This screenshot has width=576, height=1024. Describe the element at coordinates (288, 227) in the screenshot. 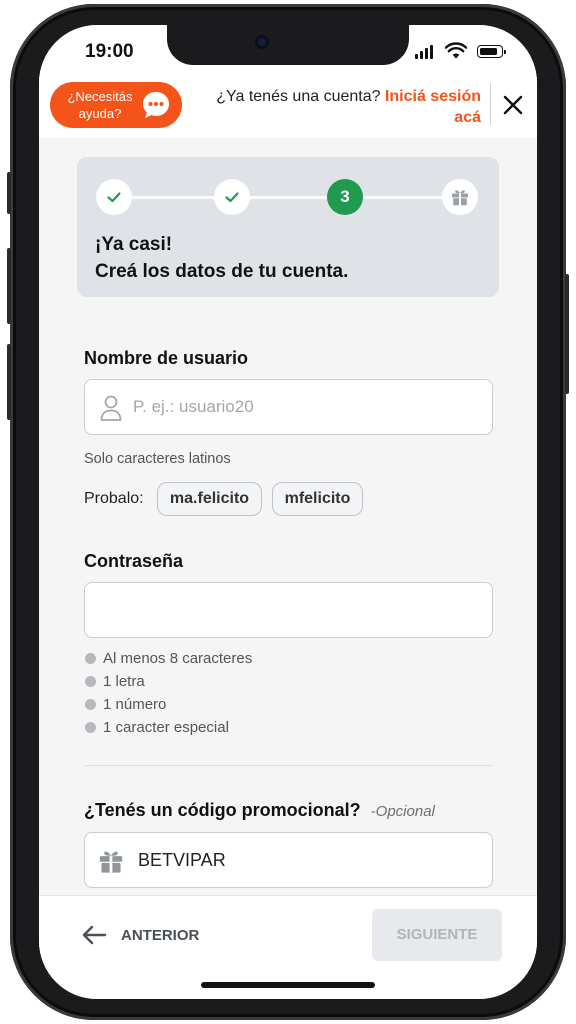

I see `progress-card: 3 ¡Ya casi! Creá los datos de tu cuenta.` at that location.